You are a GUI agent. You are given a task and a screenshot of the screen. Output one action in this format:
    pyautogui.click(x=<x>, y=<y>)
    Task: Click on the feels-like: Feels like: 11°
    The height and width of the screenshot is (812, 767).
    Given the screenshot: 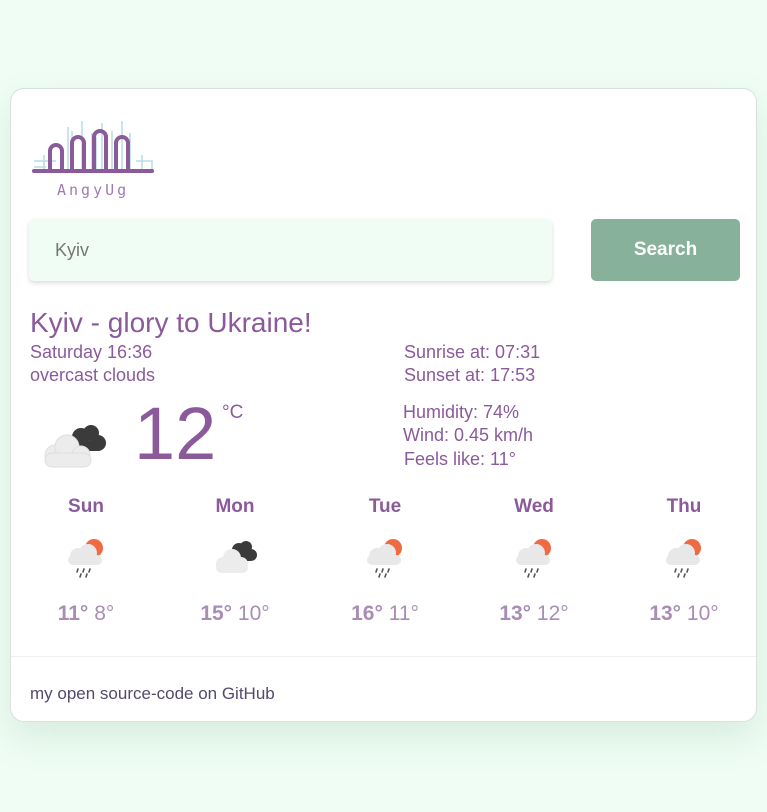 What is the action you would take?
    pyautogui.click(x=460, y=459)
    